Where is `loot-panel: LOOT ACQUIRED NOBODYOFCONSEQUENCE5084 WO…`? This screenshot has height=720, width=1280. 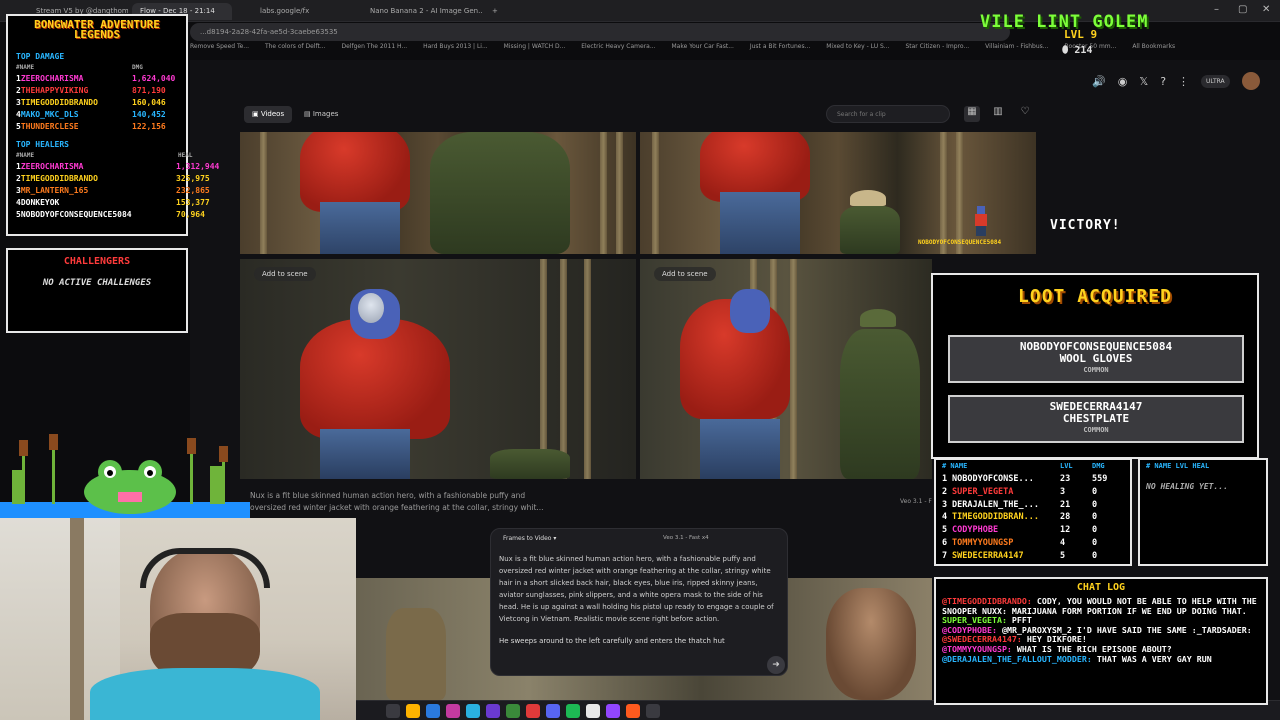
loot-panel: LOOT ACQUIRED NOBODYOFCONSEQUENCE5084 WO… is located at coordinates (1095, 366).